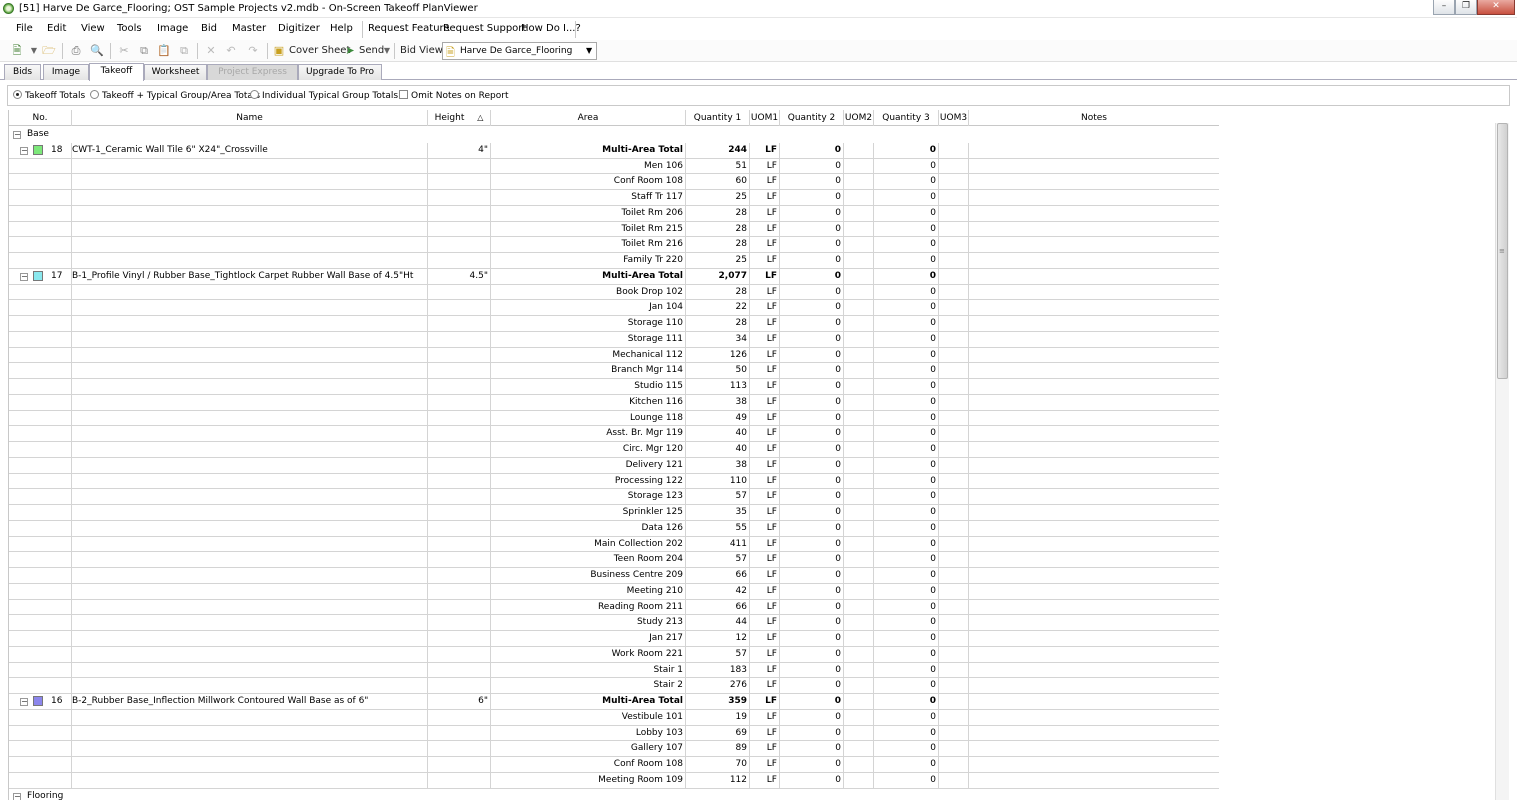 Image resolution: width=1517 pixels, height=800 pixels. I want to click on close-button: ✕, so click(1496, 7).